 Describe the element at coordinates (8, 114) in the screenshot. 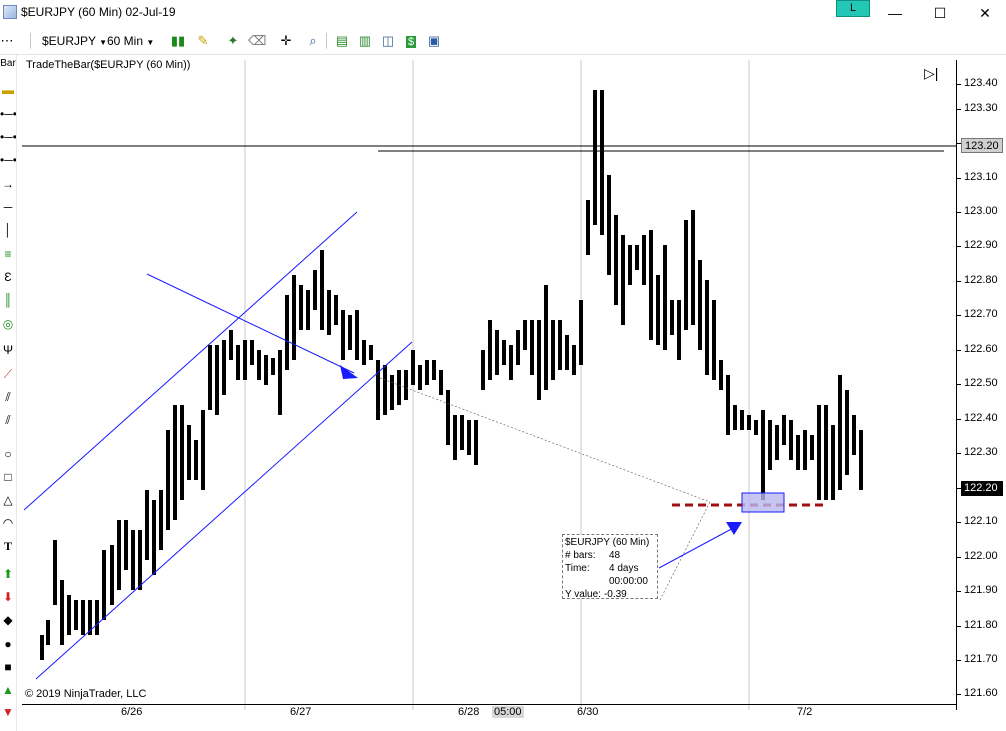

I see `line-icon: •─•` at that location.